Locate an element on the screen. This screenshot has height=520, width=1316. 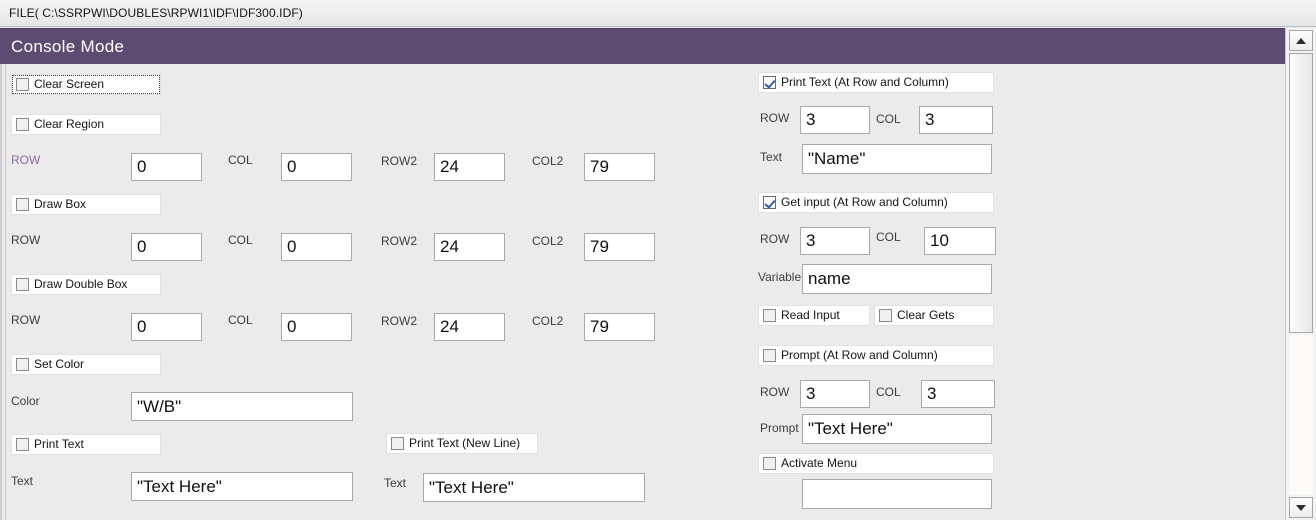
checkbox-indicator-activate-menu is located at coordinates (769, 463).